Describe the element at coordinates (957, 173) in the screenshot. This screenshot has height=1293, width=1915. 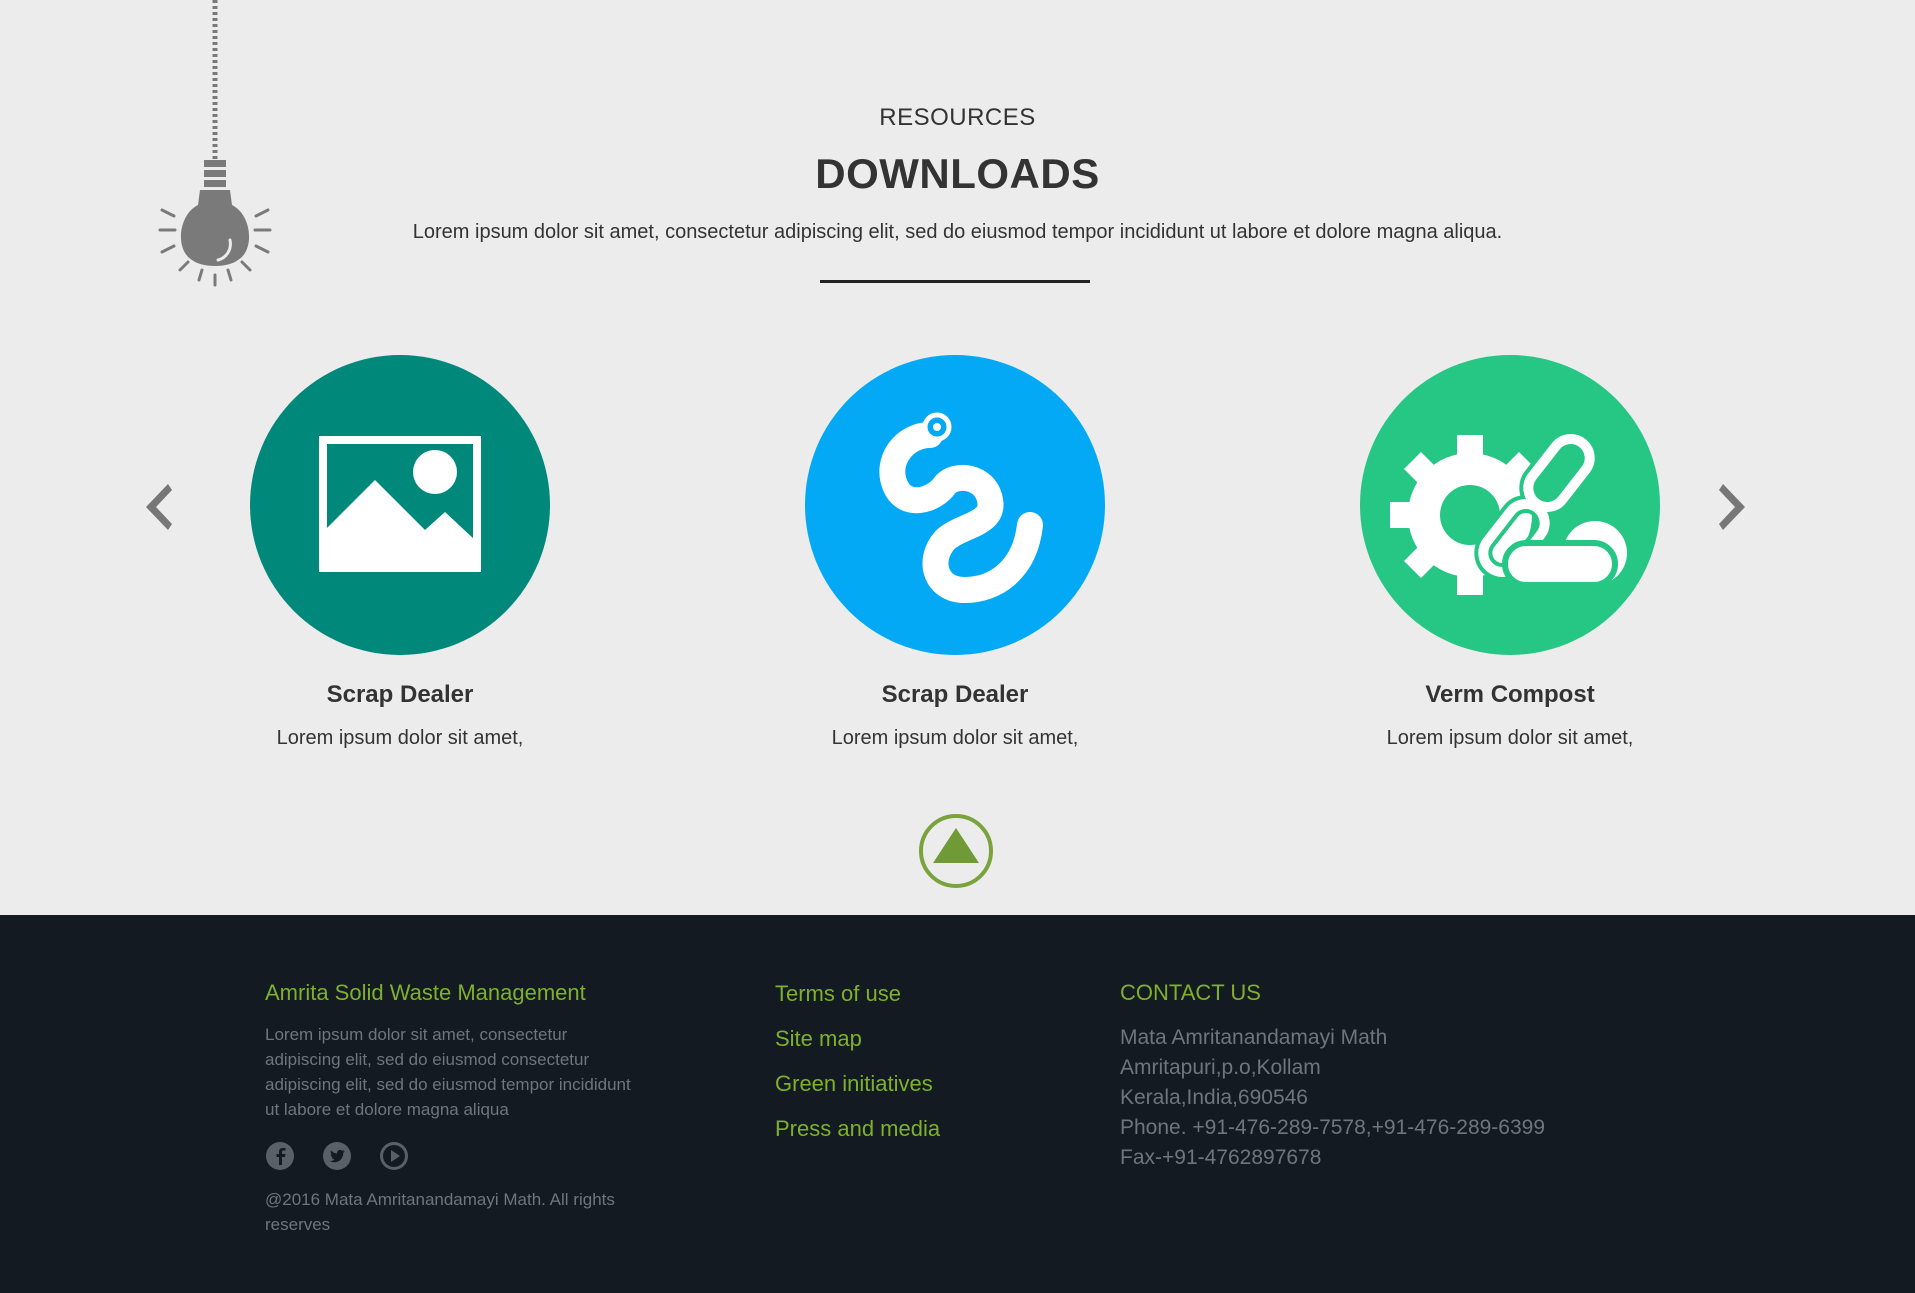
I see `section-title: DOWNLOADS` at that location.